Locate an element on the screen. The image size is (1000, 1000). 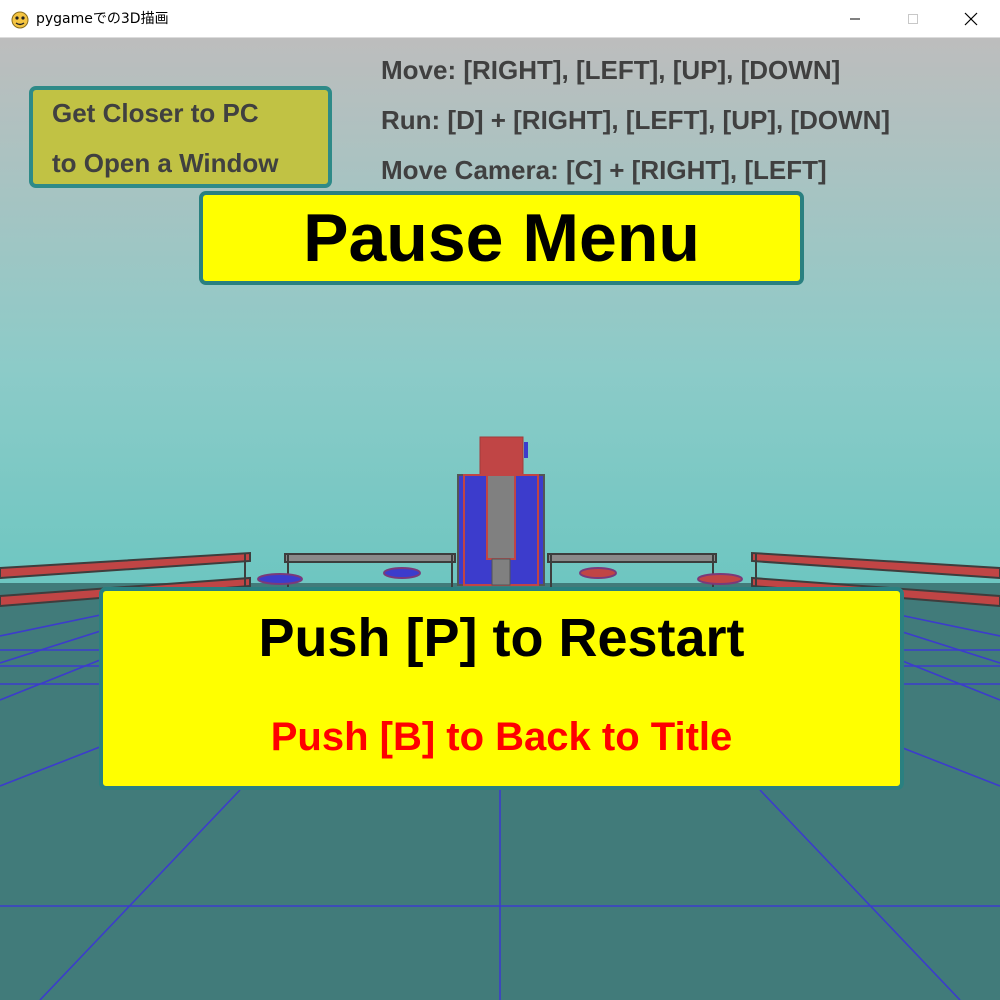
window-title: pygameでの3D描画 is located at coordinates (102, 19).